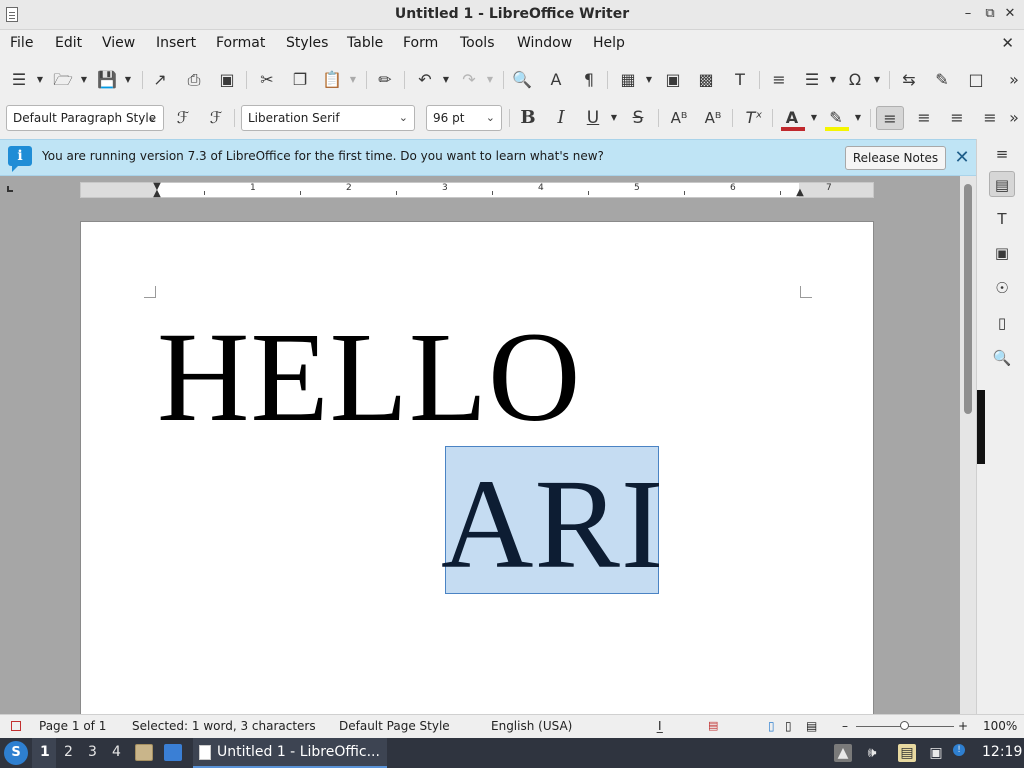 Image resolution: width=1024 pixels, height=768 pixels. What do you see at coordinates (962, 158) in the screenshot?
I see `close-infobar-icon: ✕` at bounding box center [962, 158].